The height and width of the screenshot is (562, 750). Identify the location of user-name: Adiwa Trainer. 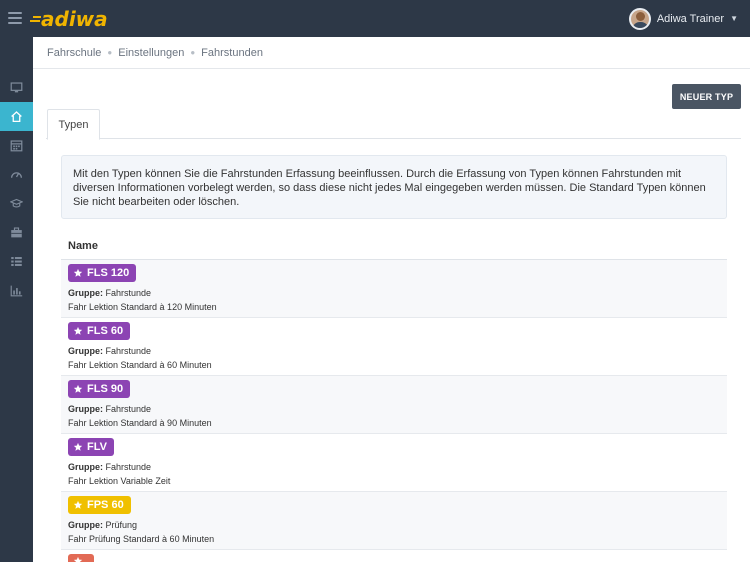
(690, 18).